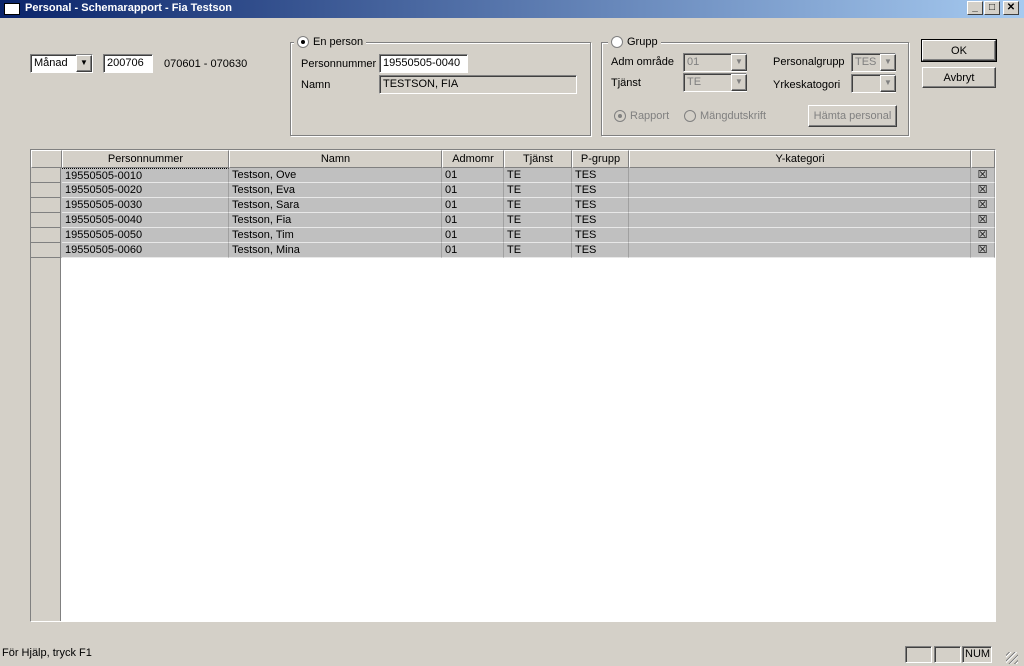  I want to click on ok-button: OK, so click(959, 50).